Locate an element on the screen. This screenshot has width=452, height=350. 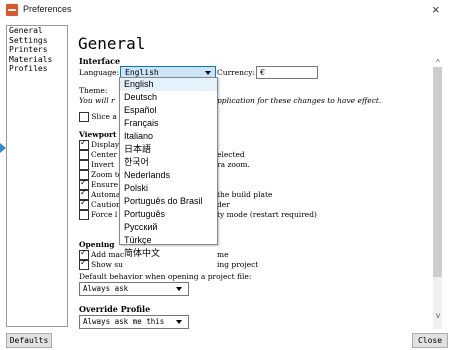
close-button: Close is located at coordinates (430, 340).